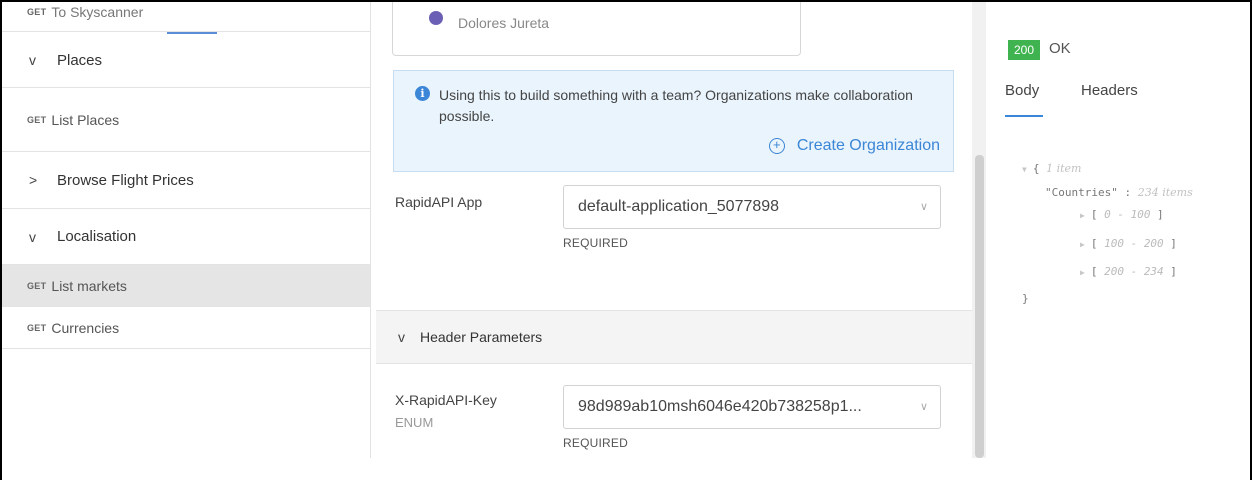 Image resolution: width=1252 pixels, height=480 pixels. What do you see at coordinates (186, 286) in the screenshot?
I see `sidebar-item-list-markets: GET List markets` at bounding box center [186, 286].